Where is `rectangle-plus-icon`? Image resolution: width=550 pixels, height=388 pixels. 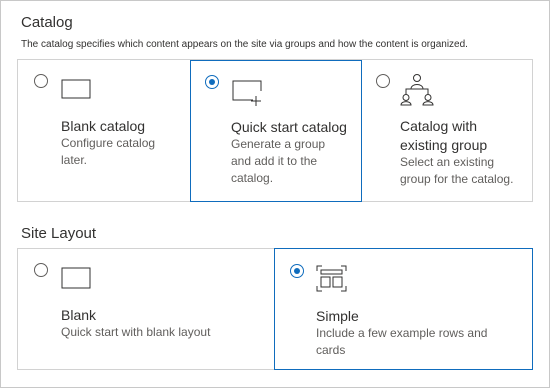 rectangle-plus-icon is located at coordinates (247, 93).